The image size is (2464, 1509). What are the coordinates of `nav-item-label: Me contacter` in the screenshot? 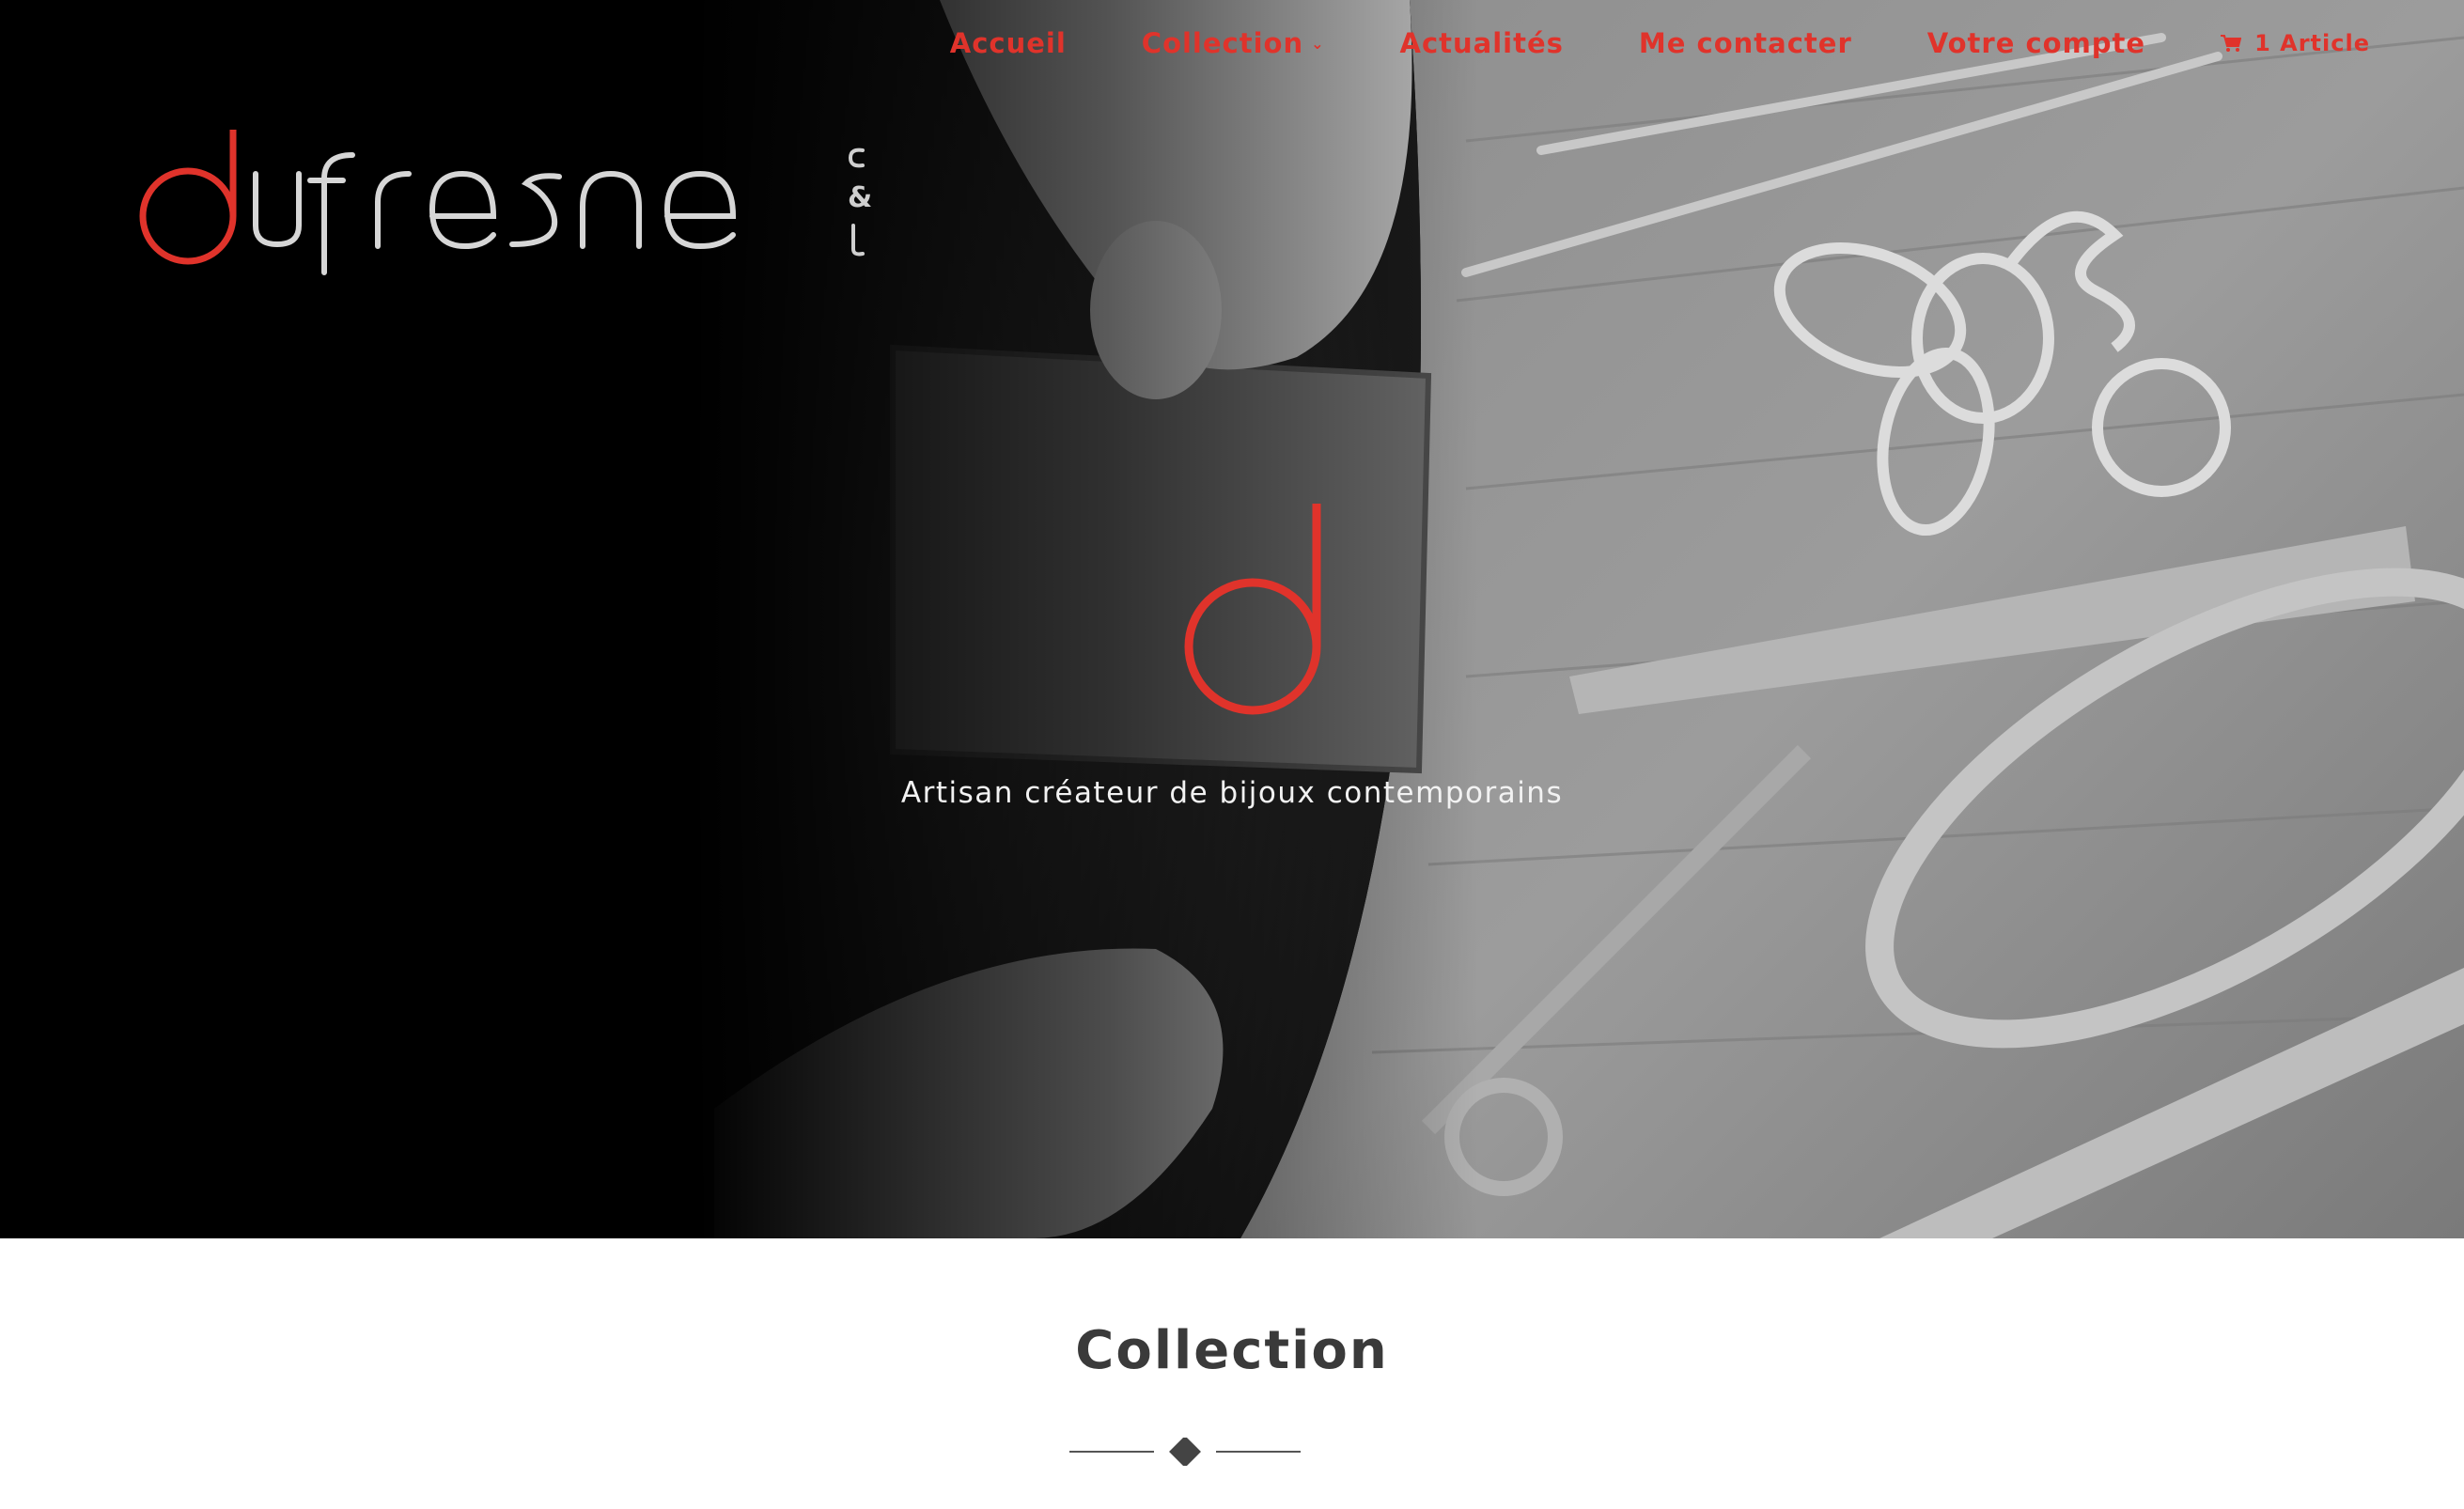 It's located at (1745, 43).